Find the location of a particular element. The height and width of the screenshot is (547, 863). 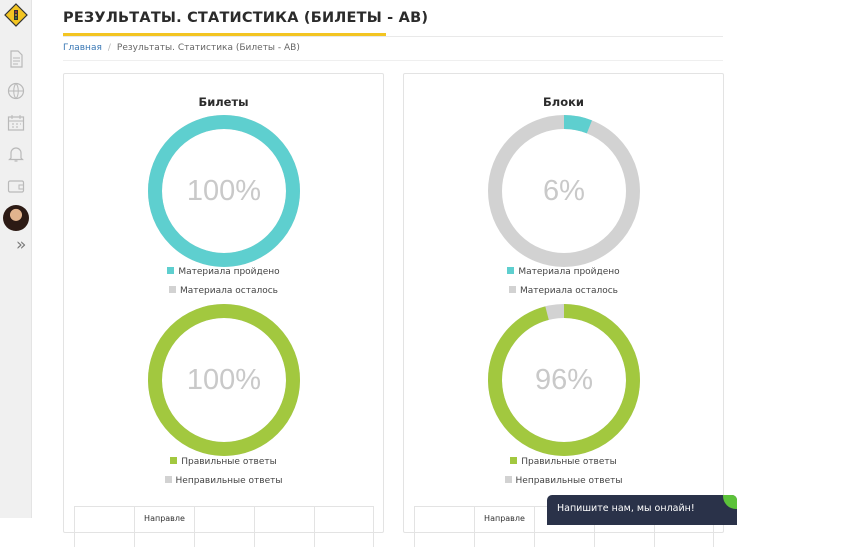

correctness-donut-chart: 100% is located at coordinates (224, 380).